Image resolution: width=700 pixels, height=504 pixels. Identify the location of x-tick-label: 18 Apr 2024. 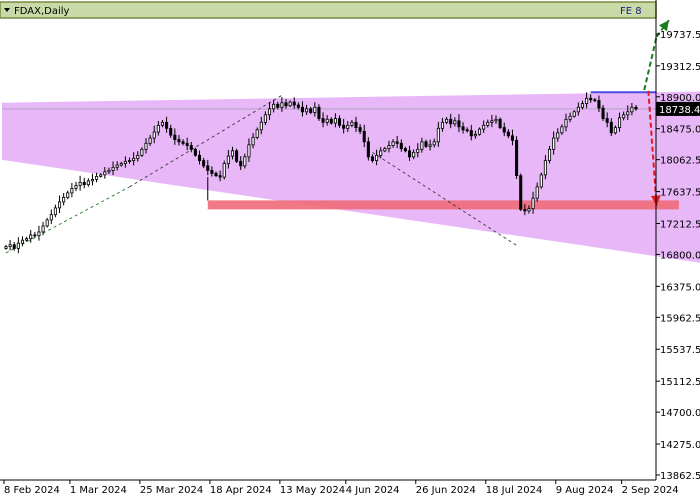
(241, 490).